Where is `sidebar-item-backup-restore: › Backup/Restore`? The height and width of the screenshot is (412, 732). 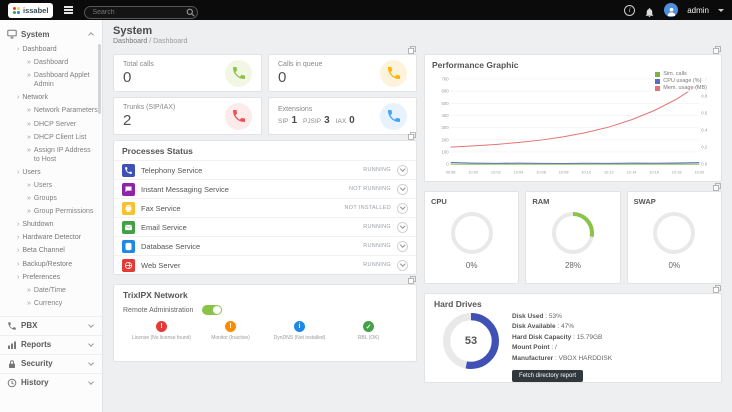 sidebar-item-backup-restore: › Backup/Restore is located at coordinates (51, 264).